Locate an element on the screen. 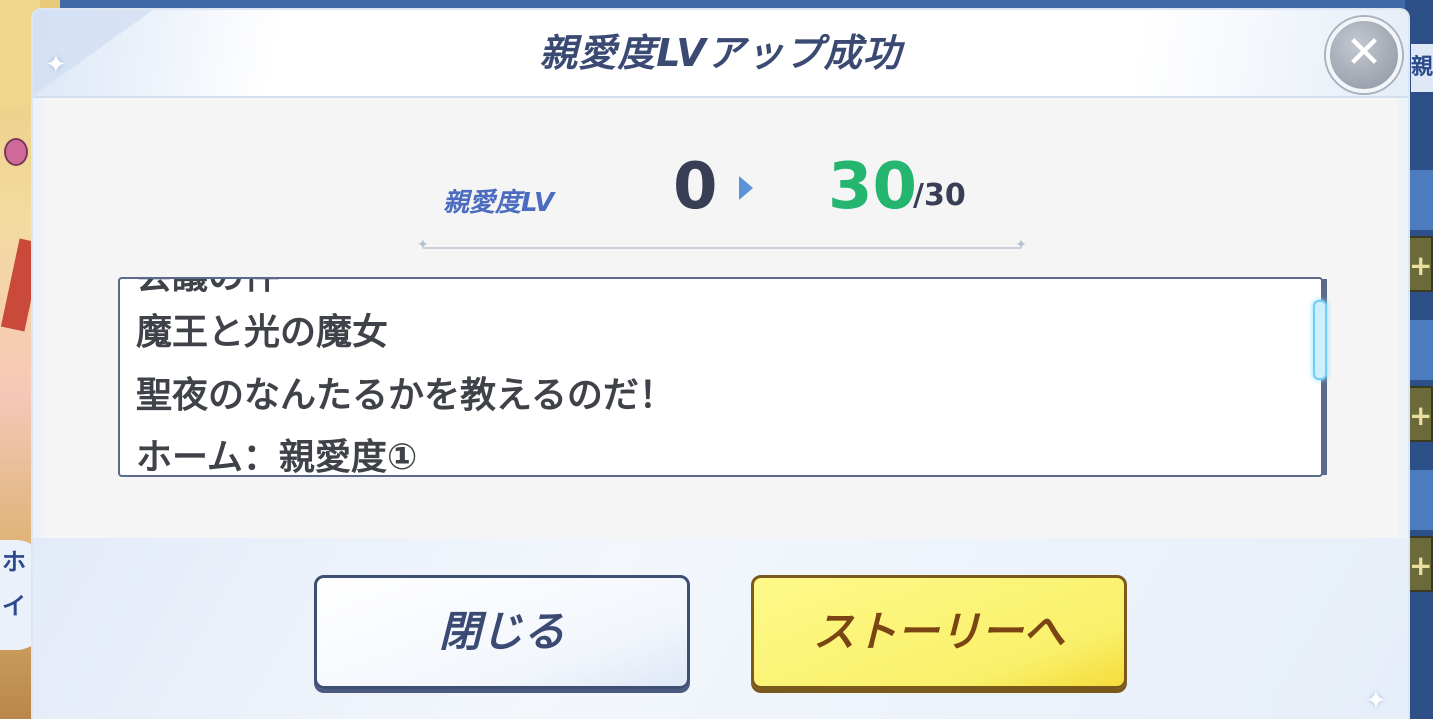 The height and width of the screenshot is (719, 1433). go-to-story-button: ストーリーへ is located at coordinates (939, 632).